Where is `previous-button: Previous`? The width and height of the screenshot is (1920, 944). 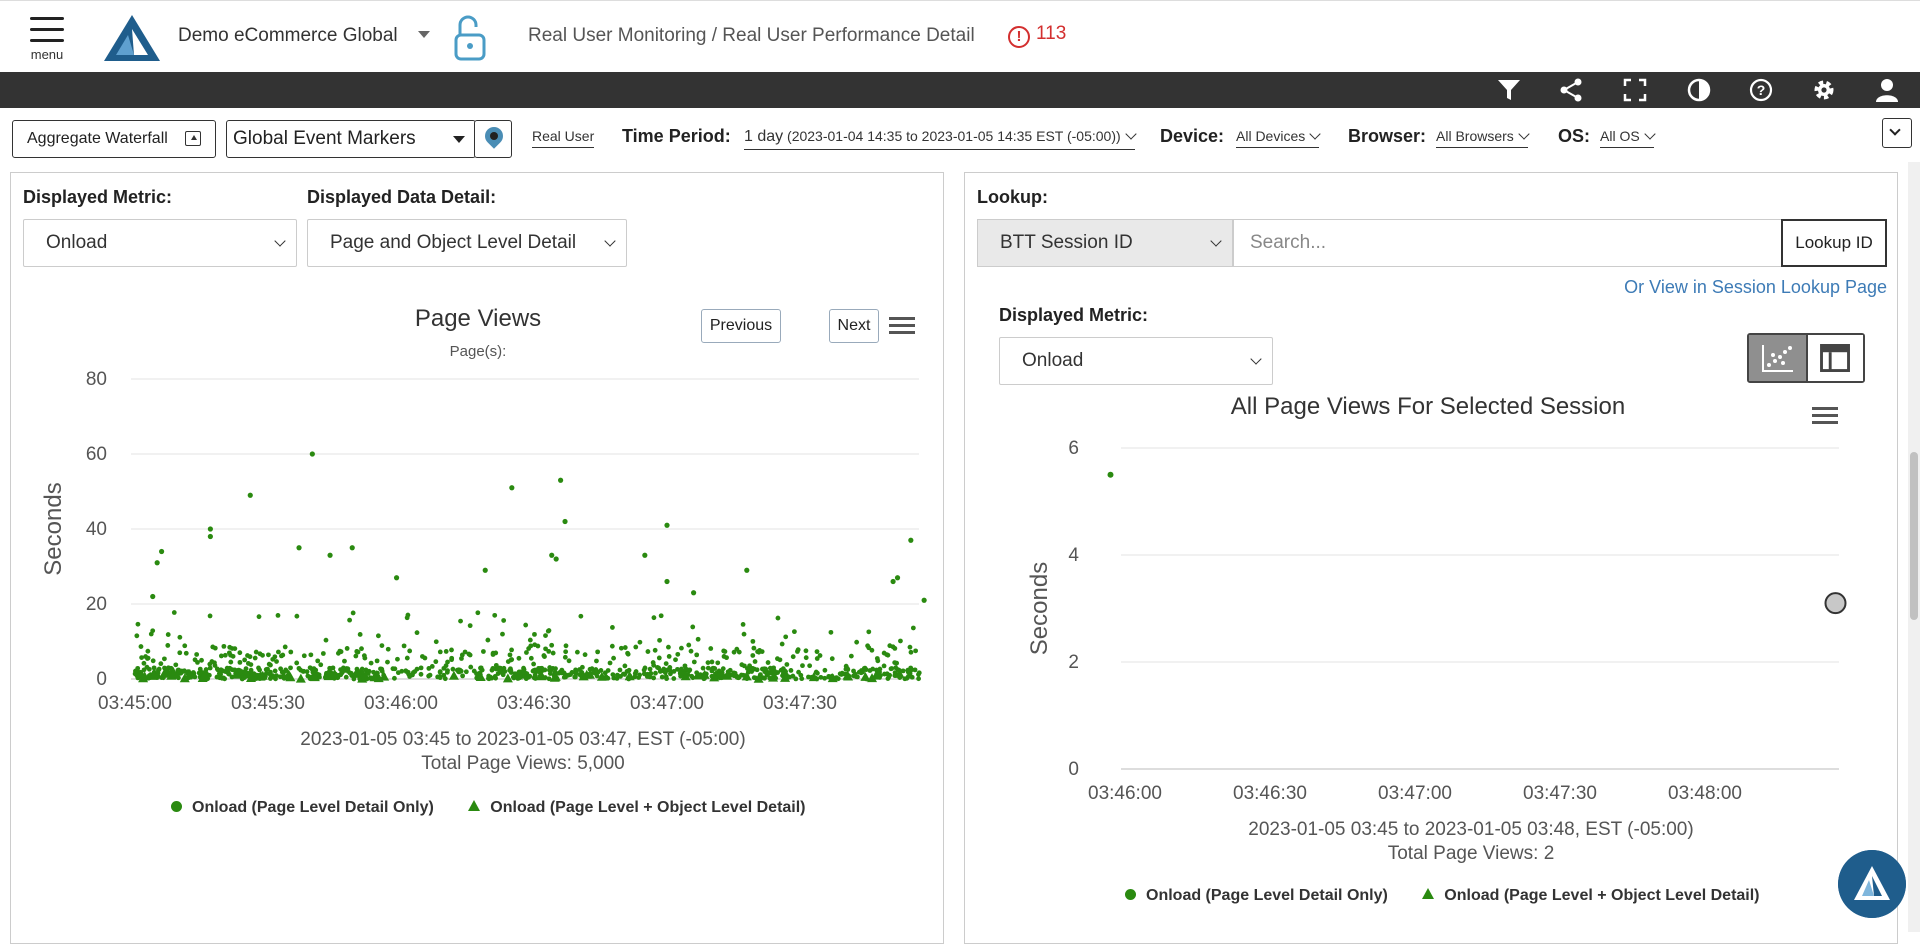 previous-button: Previous is located at coordinates (741, 326).